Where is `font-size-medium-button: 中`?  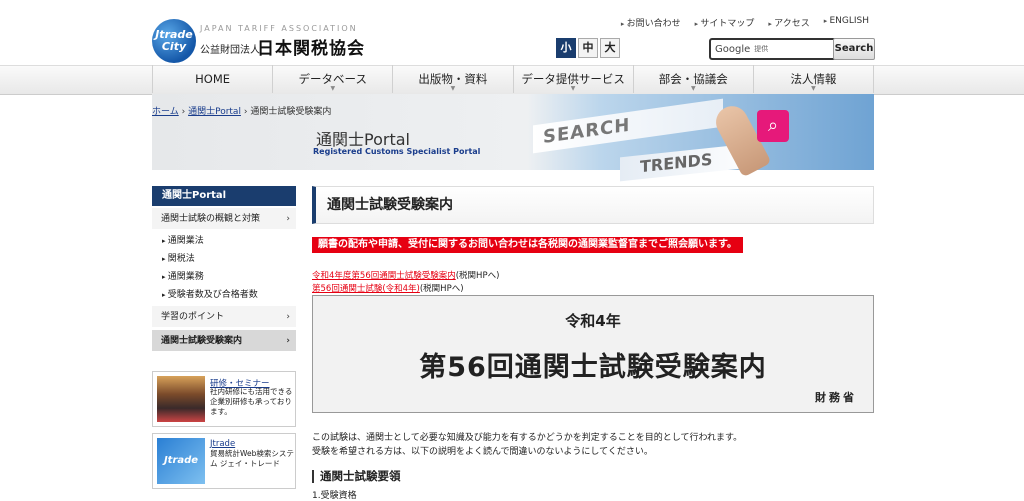
font-size-medium-button: 中 is located at coordinates (588, 48).